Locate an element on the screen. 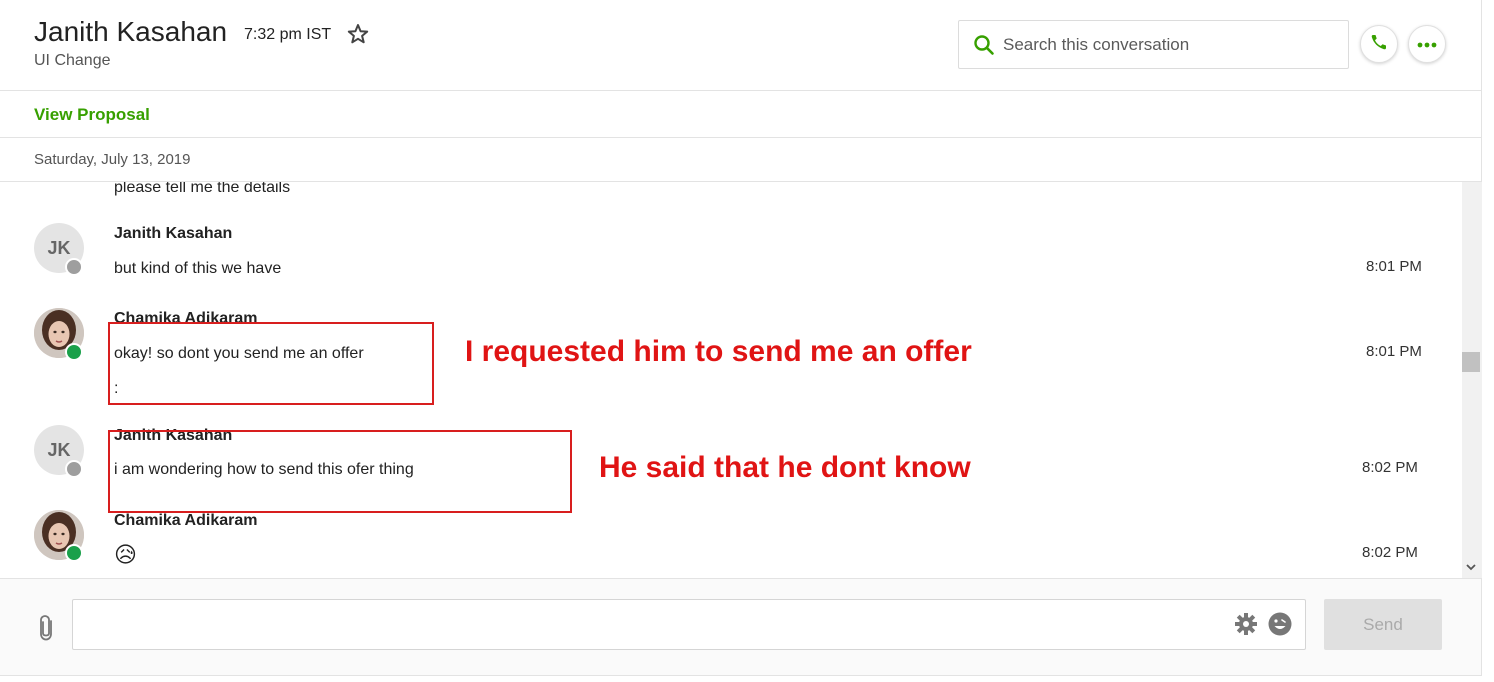  search-icon is located at coordinates (984, 45).